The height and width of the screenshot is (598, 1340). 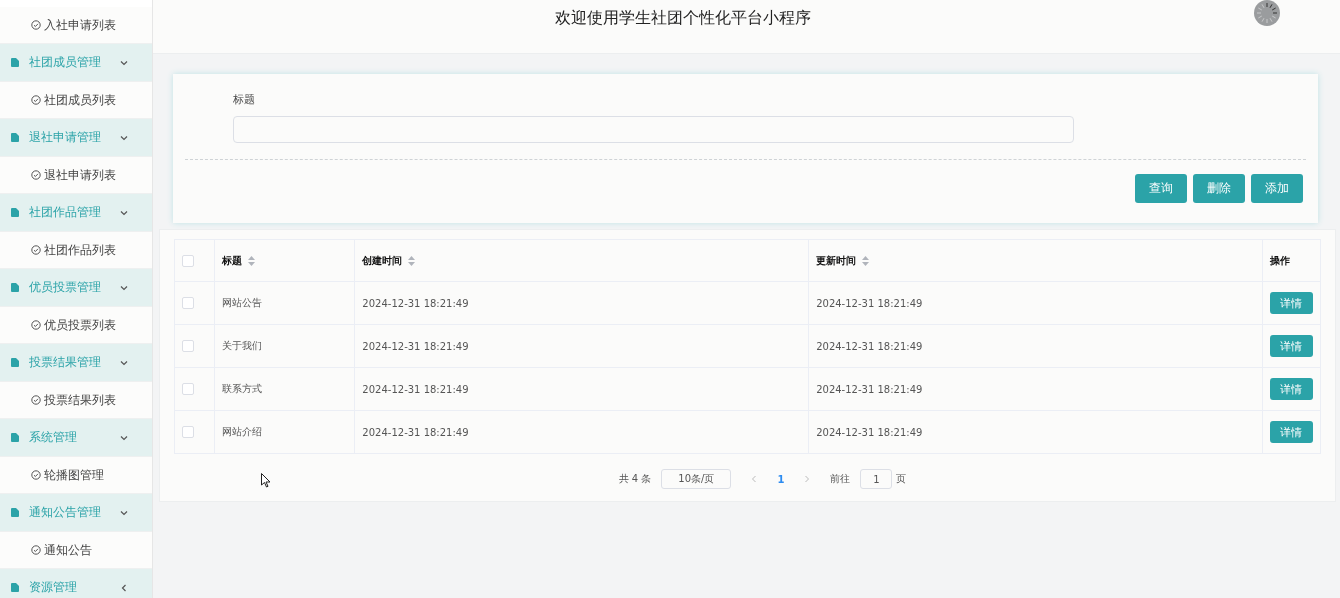 I want to click on action-button: 添加, so click(x=1277, y=188).